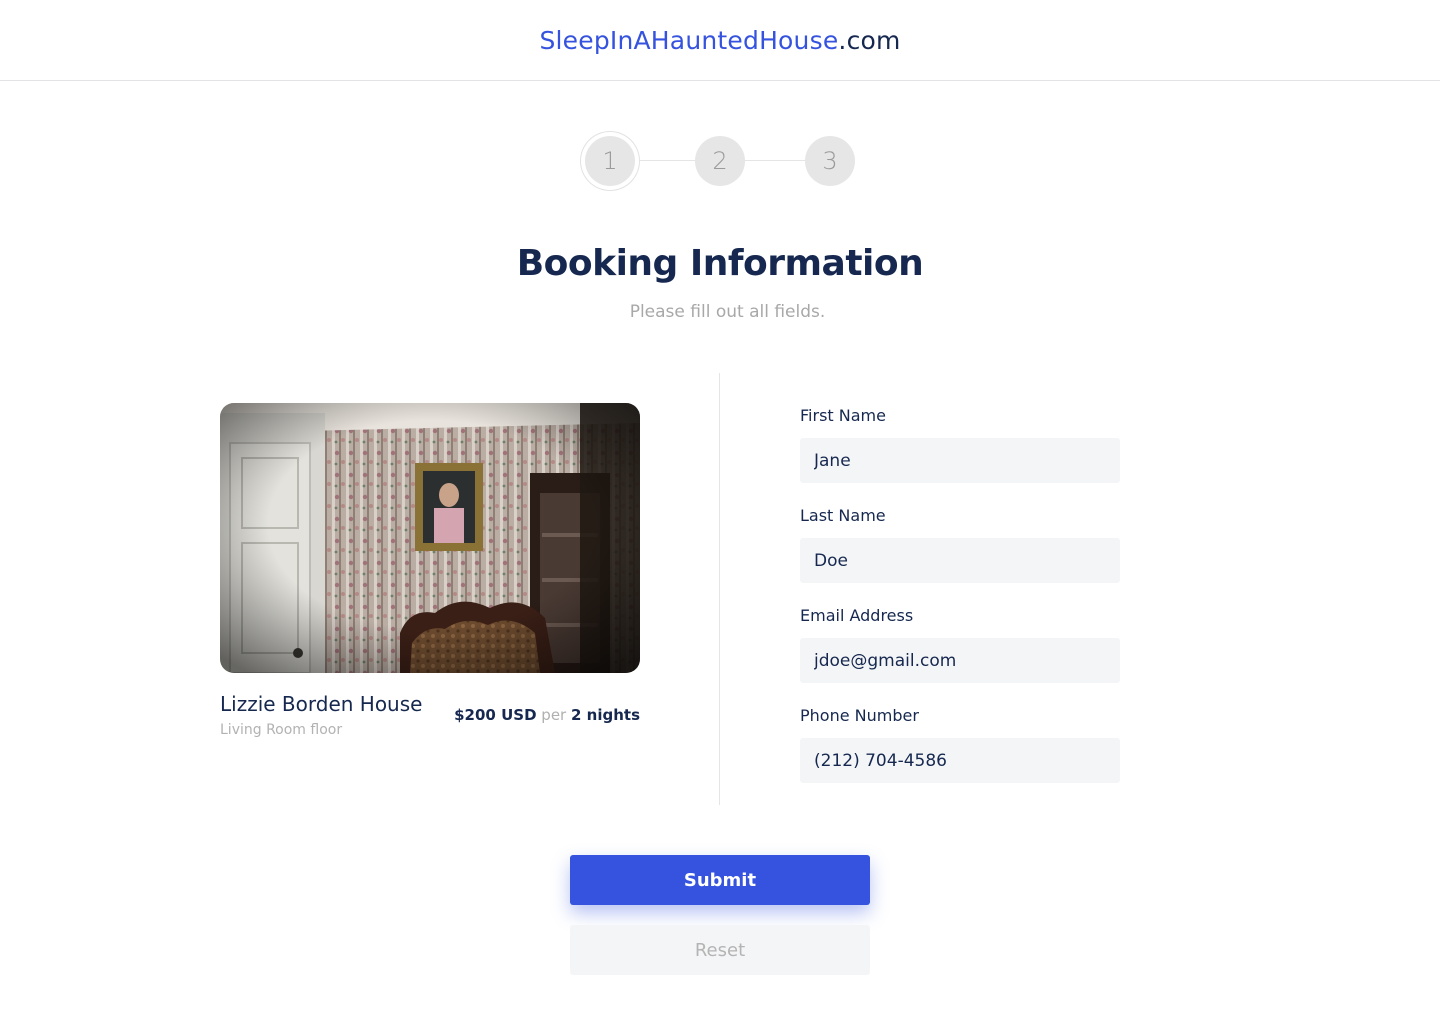 Image resolution: width=1440 pixels, height=1025 pixels. What do you see at coordinates (540, 715) in the screenshot?
I see `listing-price: $200 USD per 2 nights` at bounding box center [540, 715].